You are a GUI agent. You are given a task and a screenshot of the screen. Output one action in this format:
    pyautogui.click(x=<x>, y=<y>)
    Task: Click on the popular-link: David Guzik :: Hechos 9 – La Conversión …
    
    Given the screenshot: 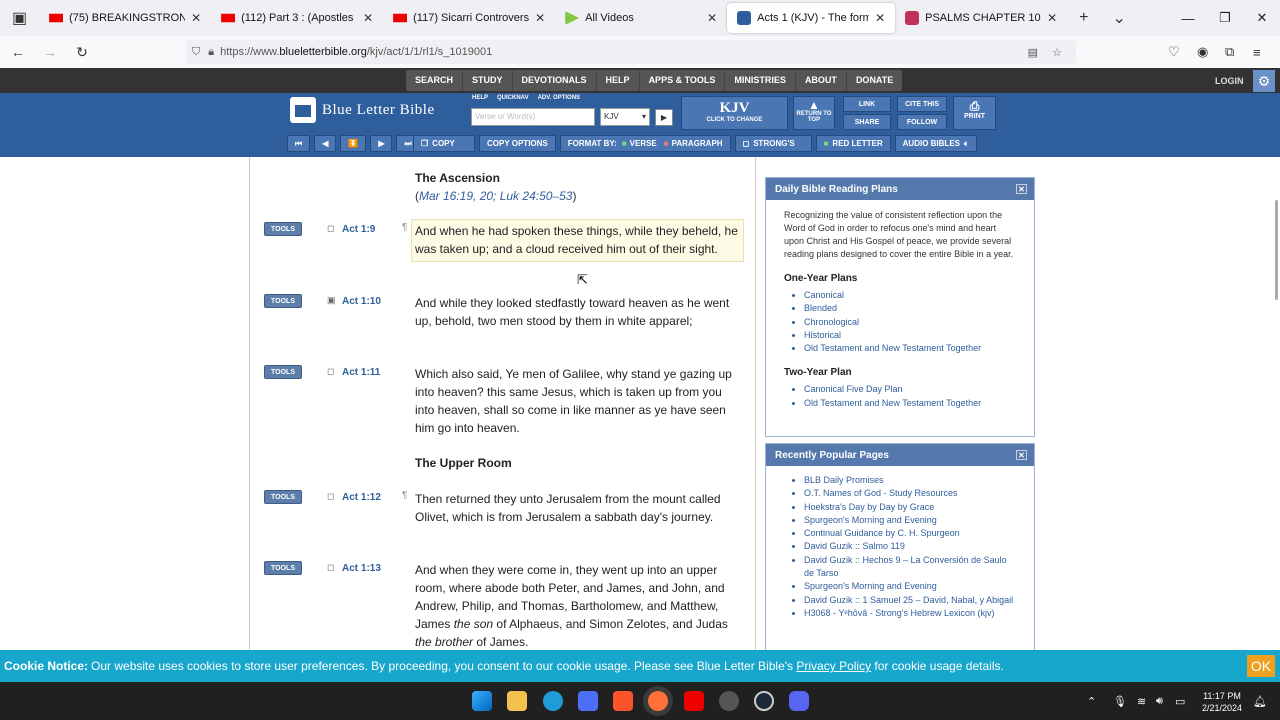 What is the action you would take?
    pyautogui.click(x=910, y=567)
    